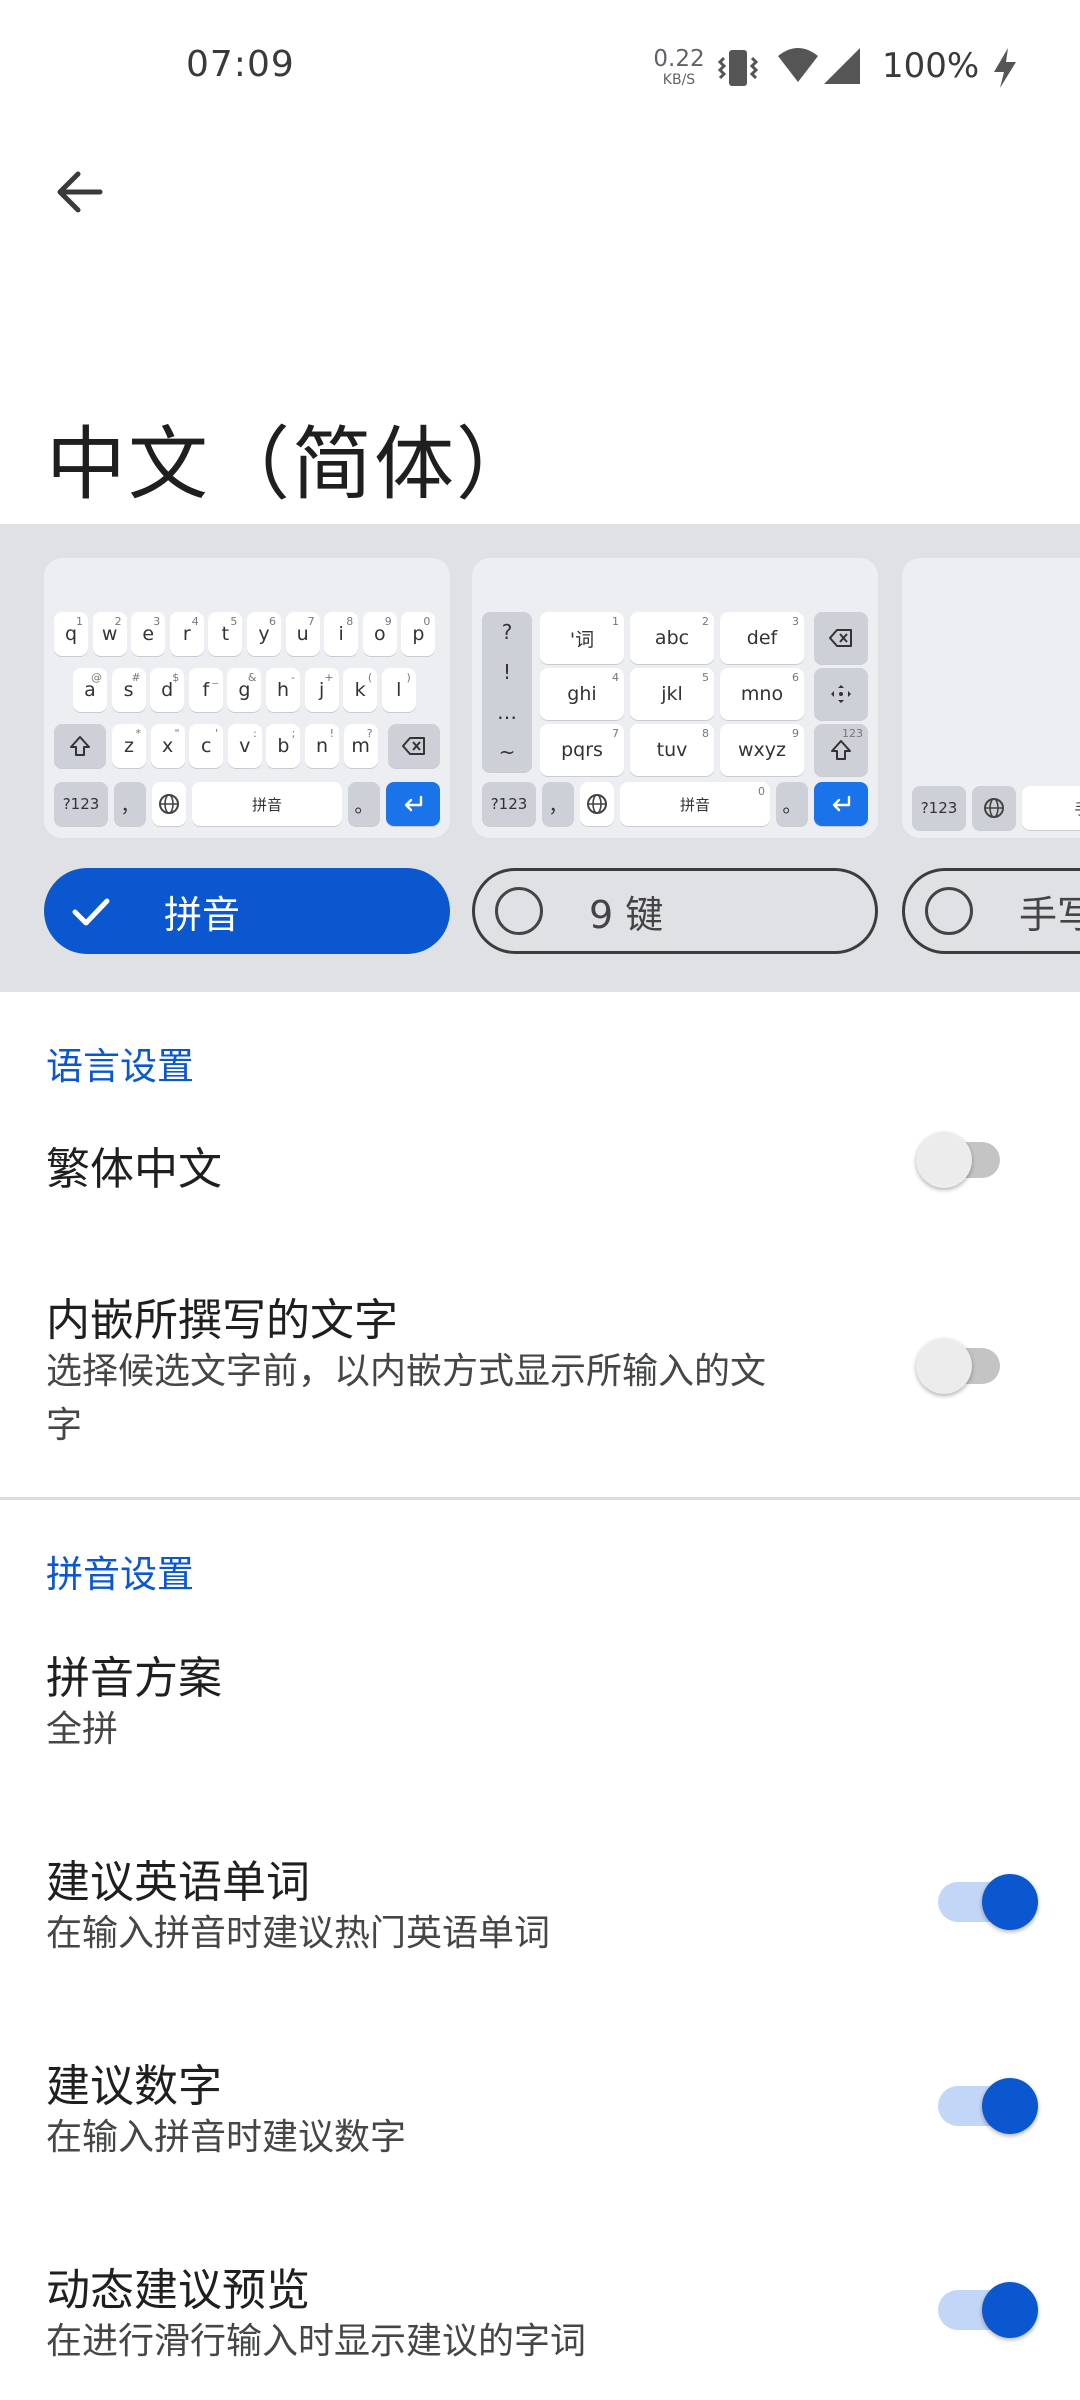  I want to click on key-s: s #, so click(128, 690).